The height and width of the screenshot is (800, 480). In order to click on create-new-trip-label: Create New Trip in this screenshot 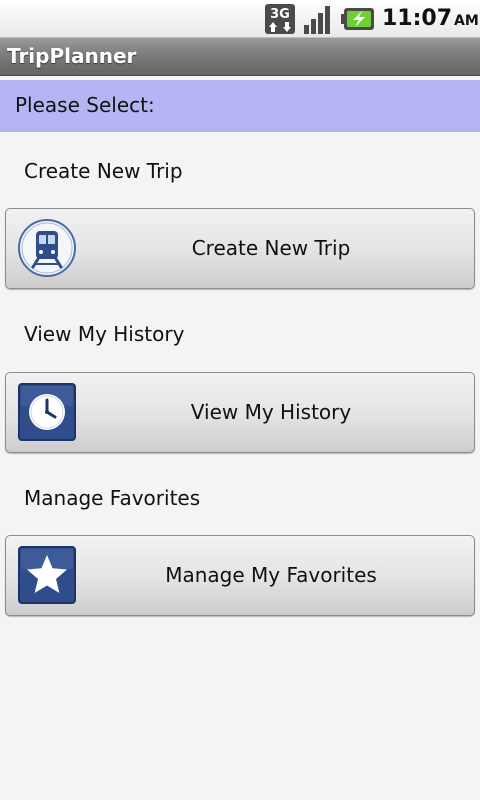, I will do `click(271, 248)`.